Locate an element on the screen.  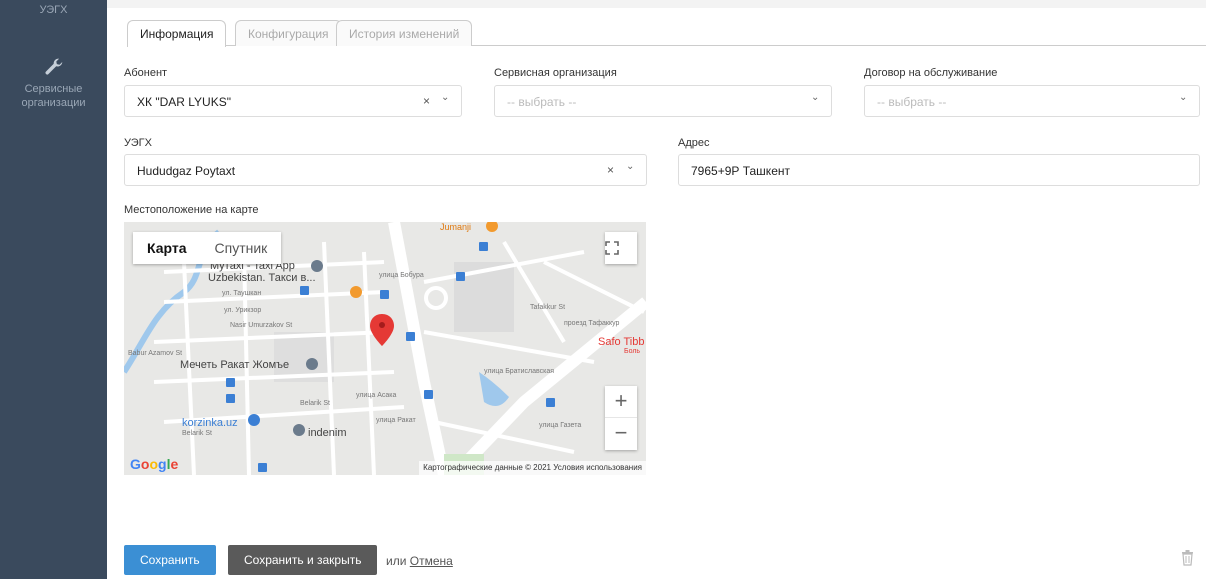
sidebar: УЭГХ Сервисные организации is located at coordinates (53, 289).